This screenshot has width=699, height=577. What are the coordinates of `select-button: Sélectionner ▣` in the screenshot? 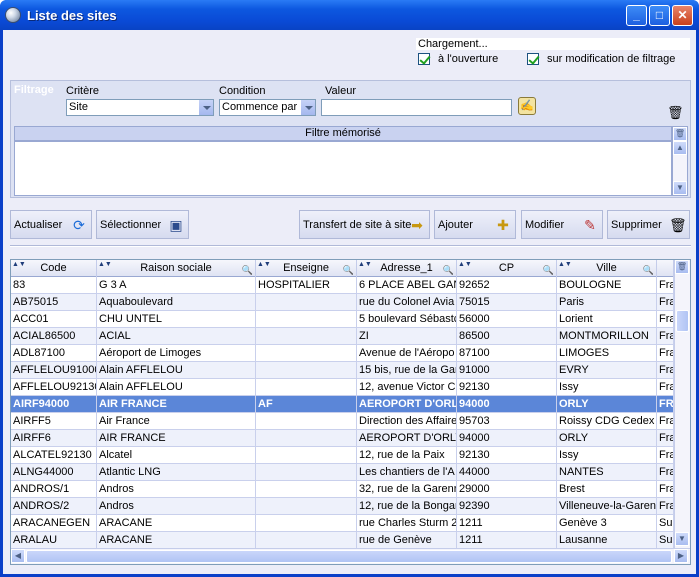 It's located at (142, 224).